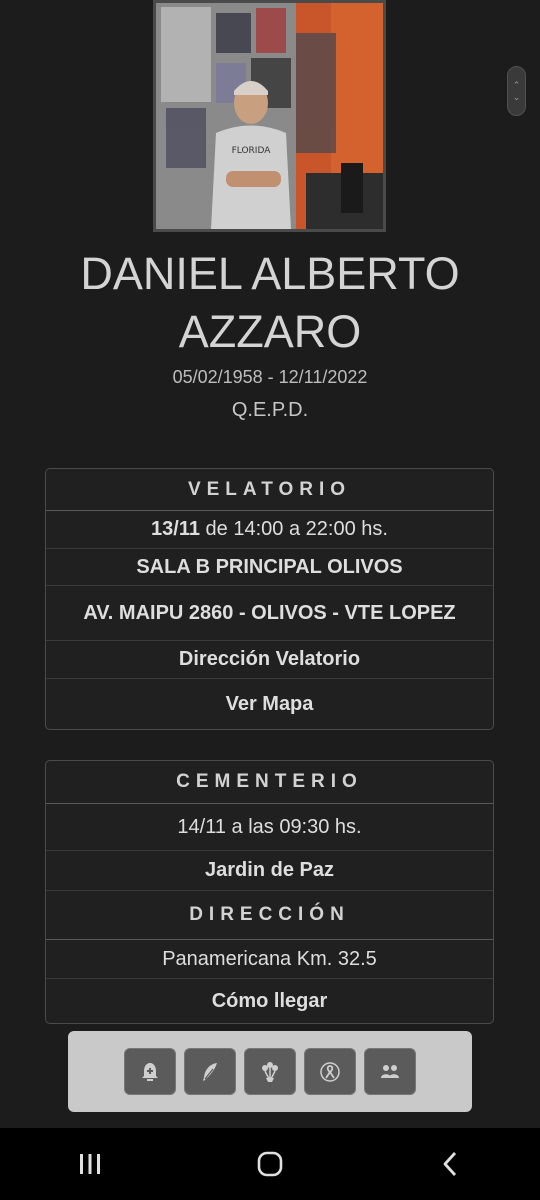  Describe the element at coordinates (270, 377) in the screenshot. I see `life-dates: 05/02/1958 - 12/11/2022` at that location.